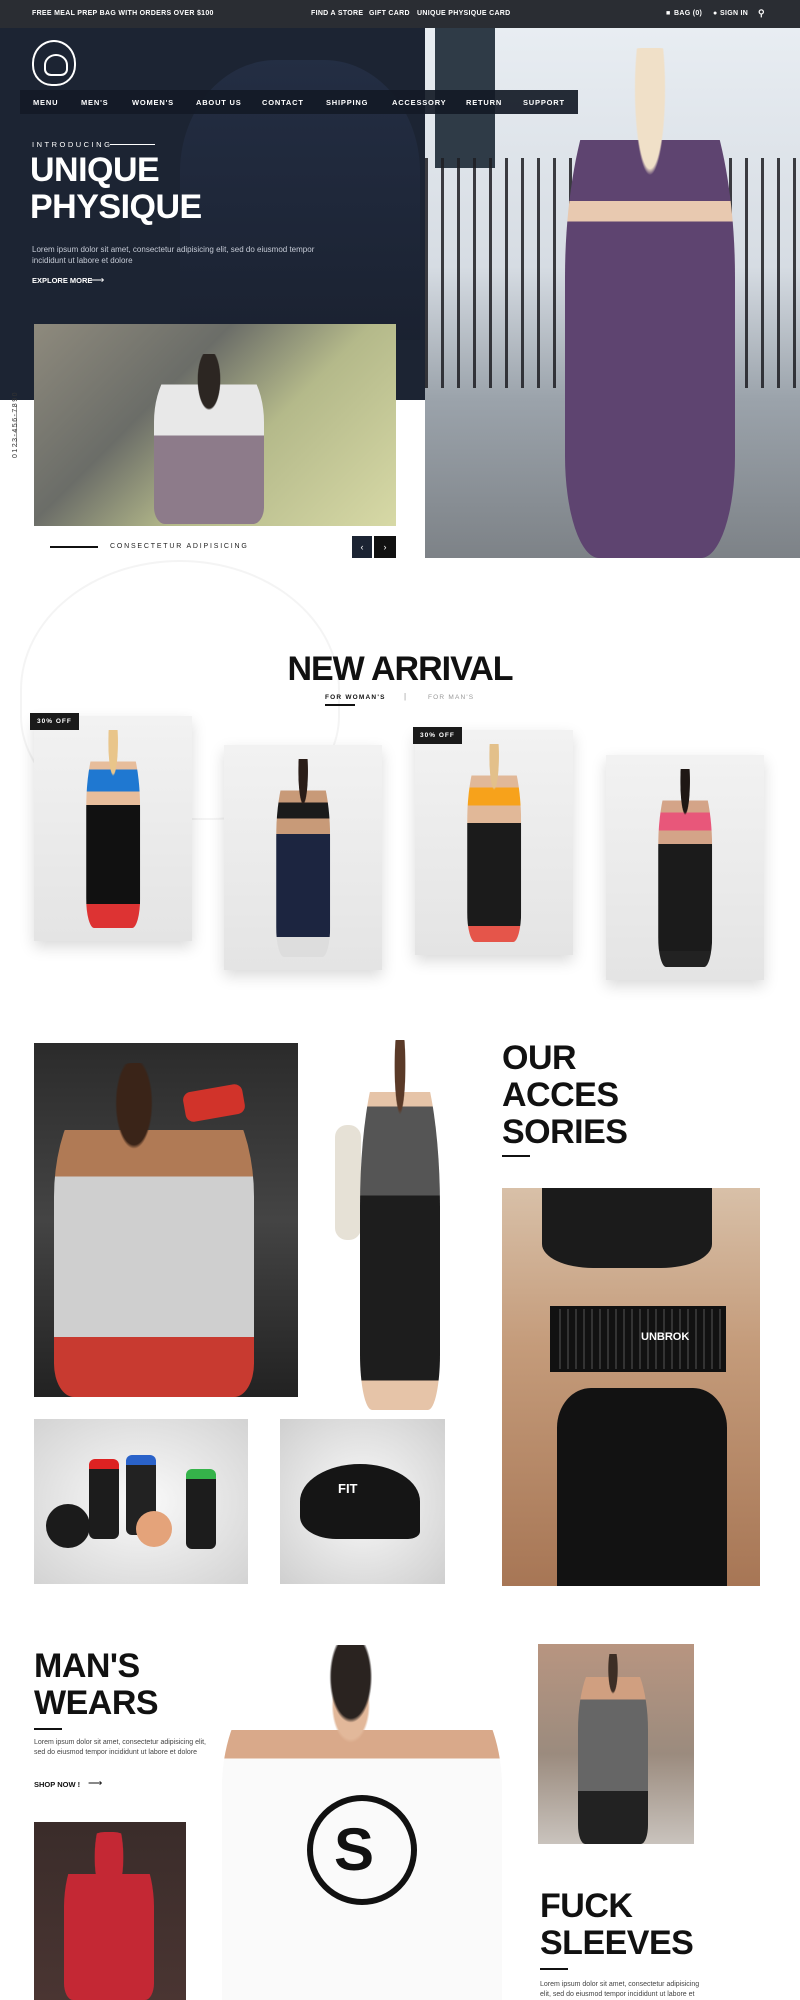 This screenshot has width=800, height=2000. Describe the element at coordinates (400, 669) in the screenshot. I see `new-arrival-title: NEW ARRIVAL` at that location.